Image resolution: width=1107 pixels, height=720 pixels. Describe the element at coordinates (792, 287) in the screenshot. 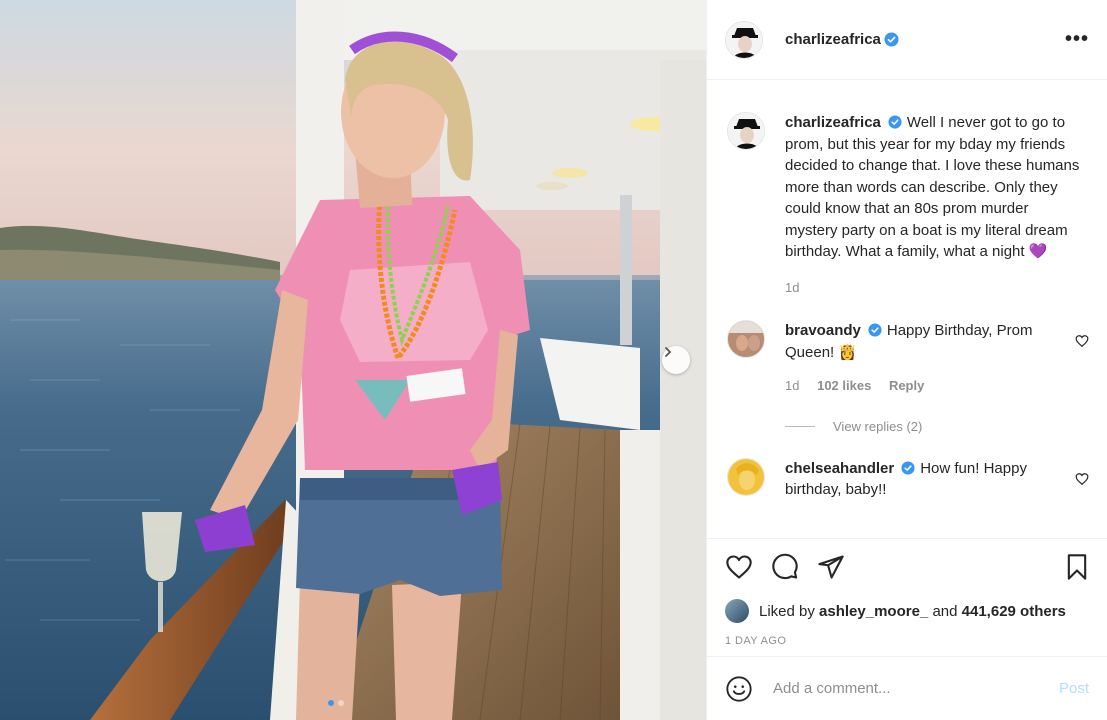

I see `caption-time: 1d` at that location.